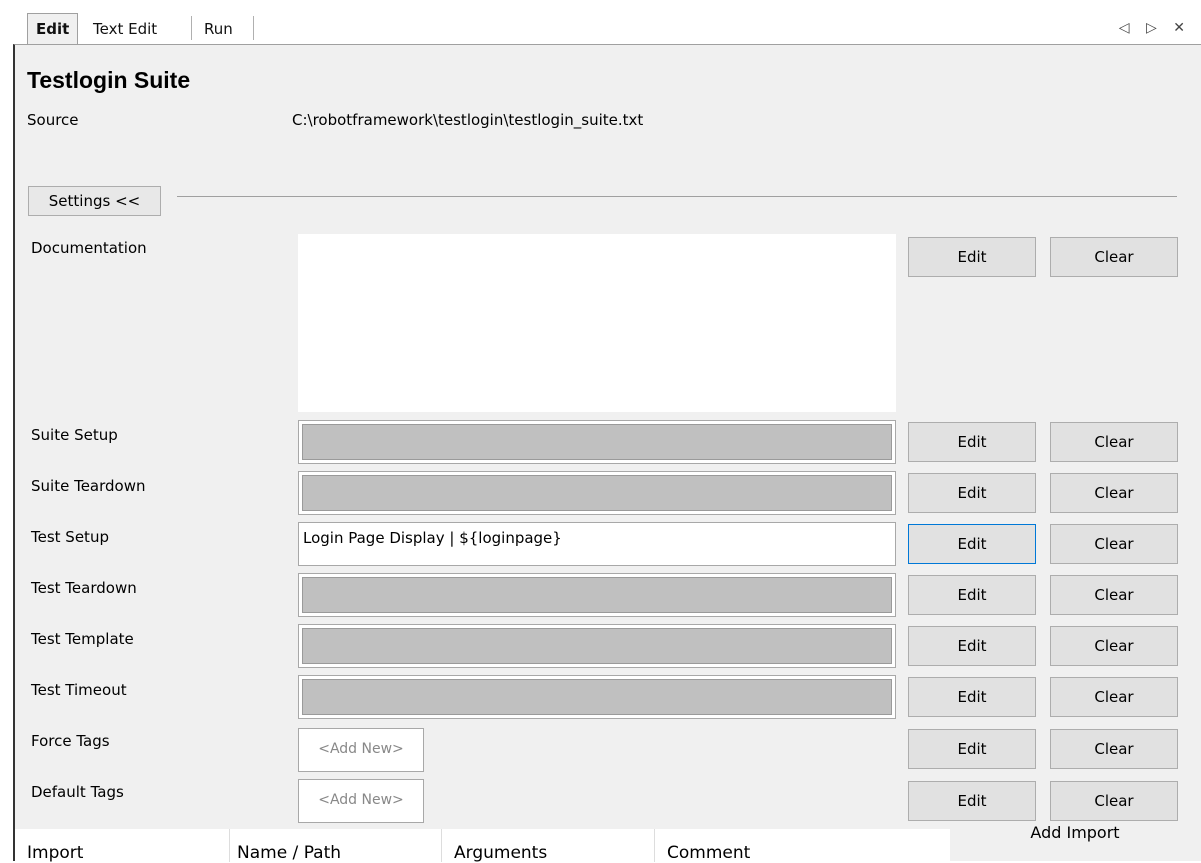 The width and height of the screenshot is (1201, 863). Describe the element at coordinates (972, 544) in the screenshot. I see `test-setup-edit-button: Edit` at that location.